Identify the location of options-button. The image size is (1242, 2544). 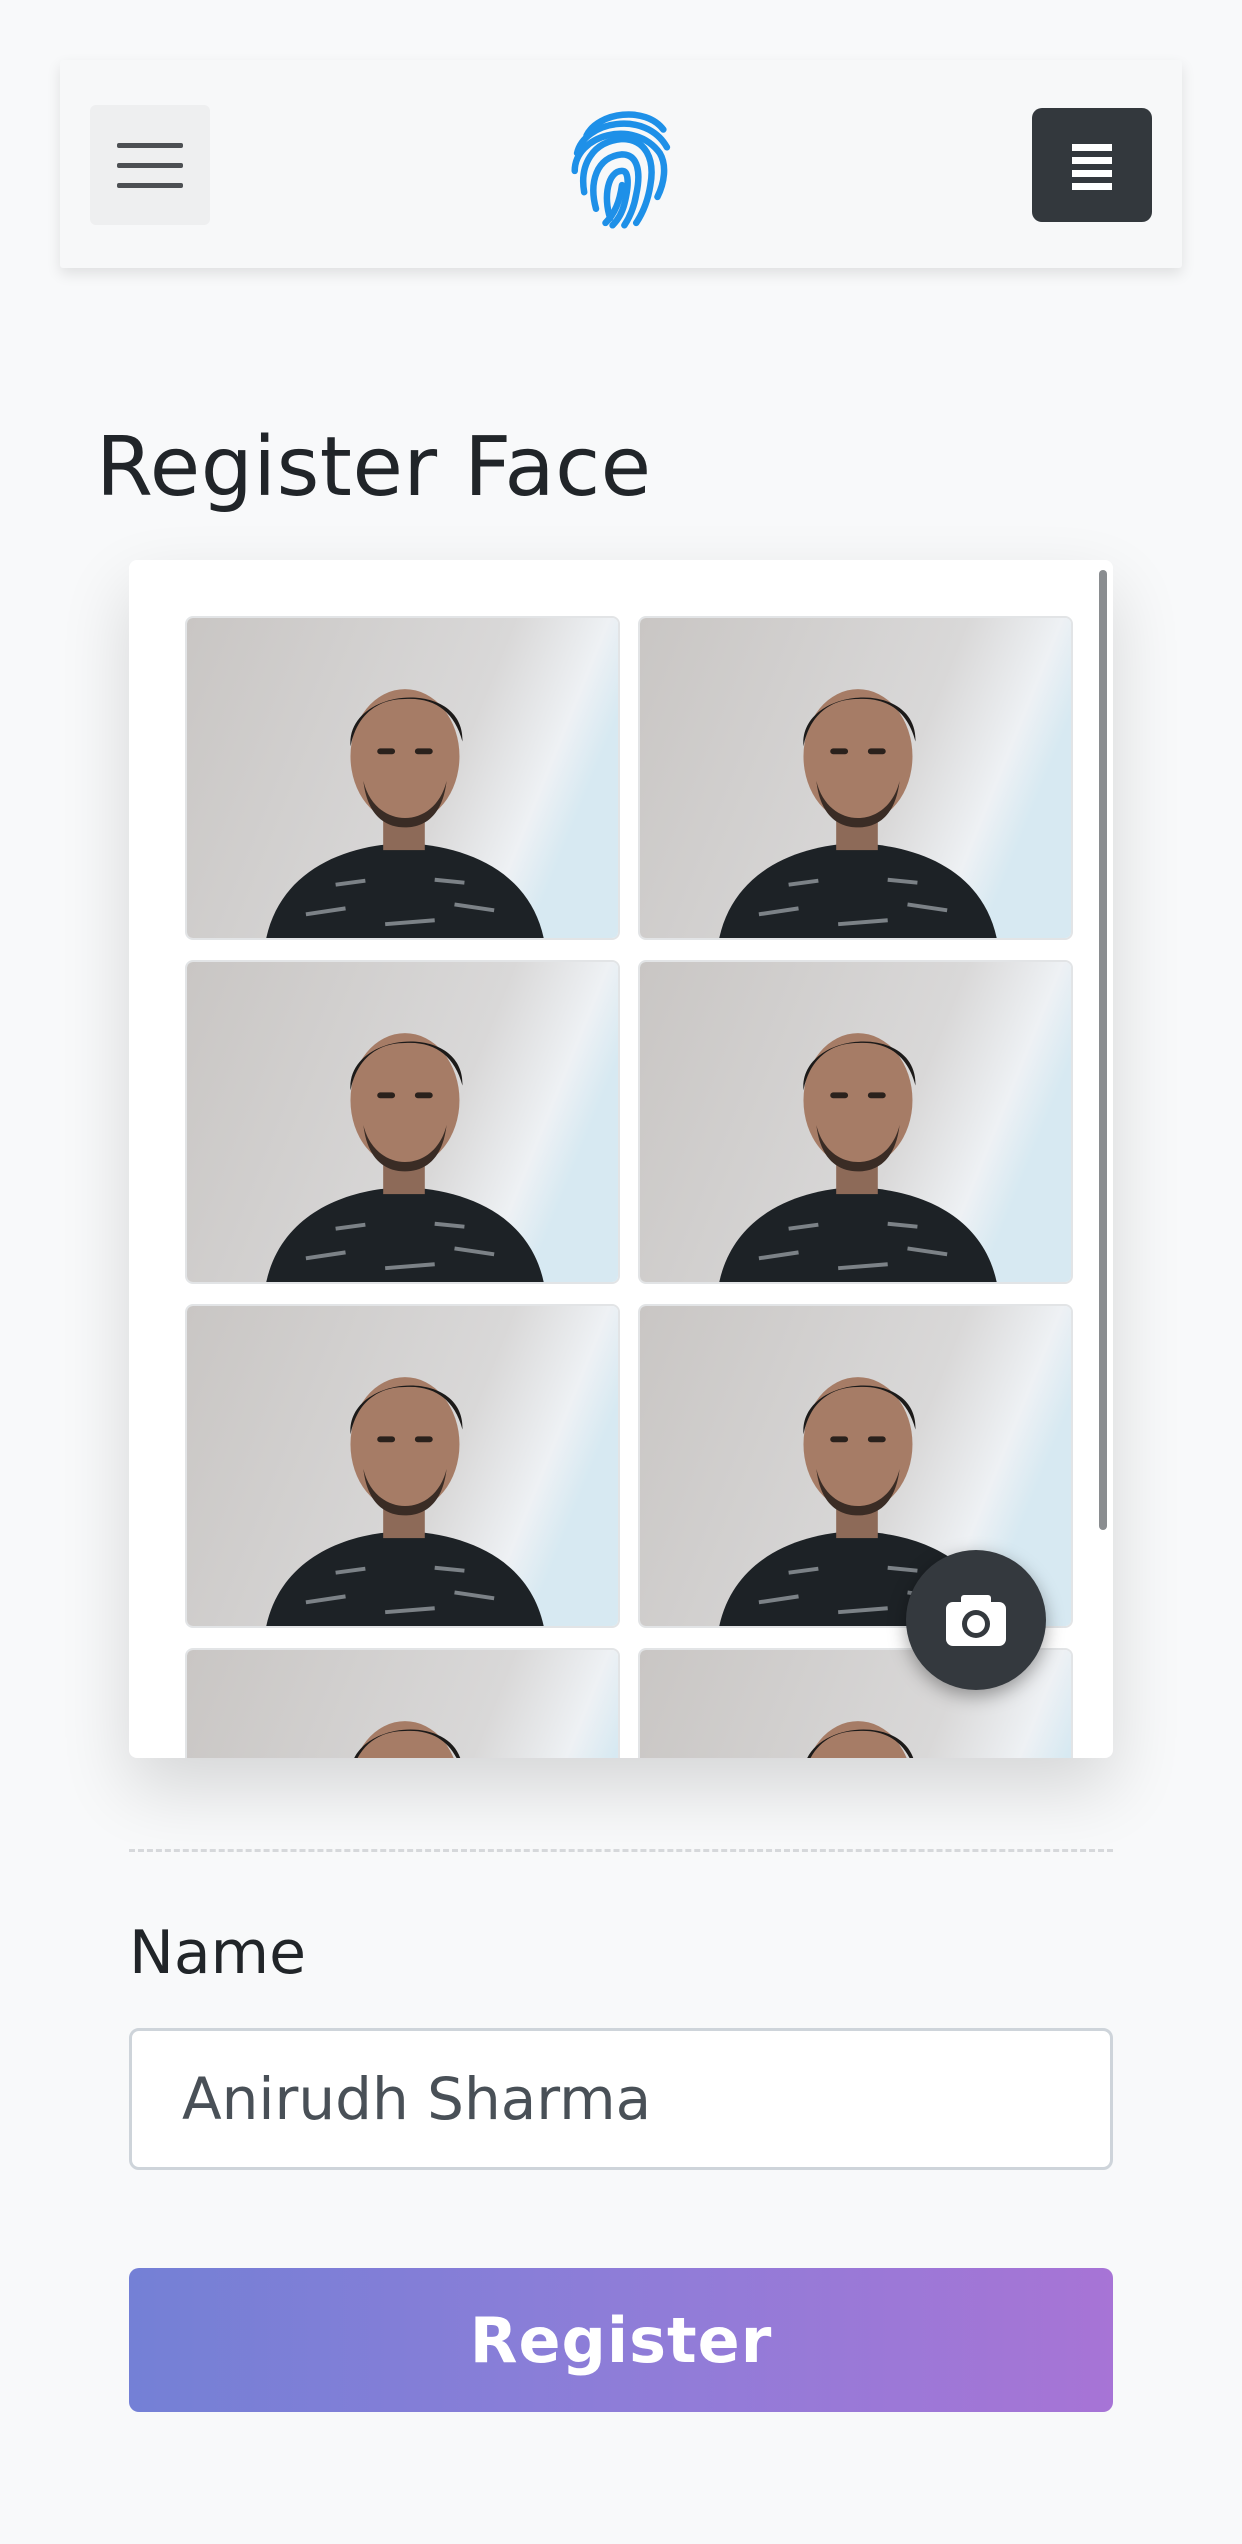
(1092, 165).